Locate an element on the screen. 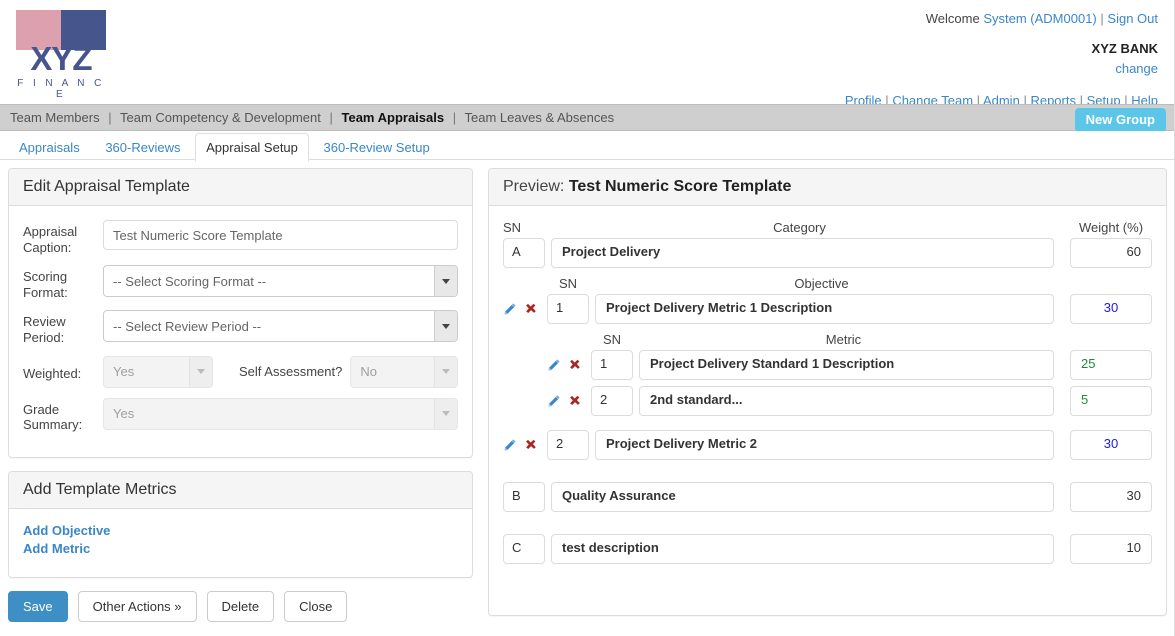 The image size is (1175, 636). new-group-button: New Group is located at coordinates (1120, 120).